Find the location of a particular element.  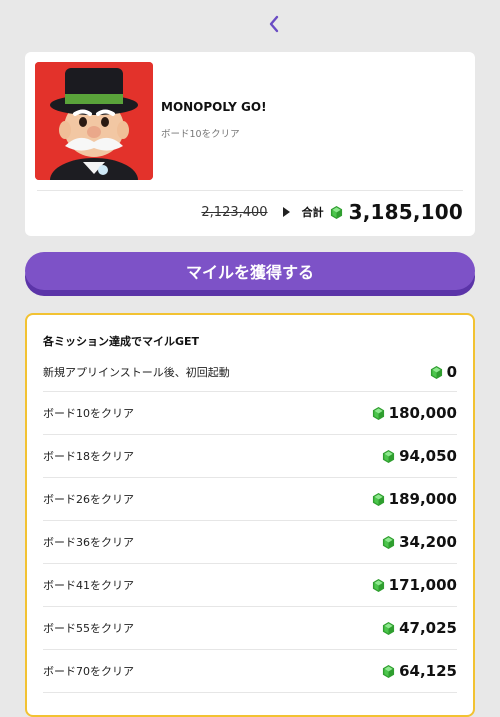

mission-points: 189,000 is located at coordinates (422, 499).